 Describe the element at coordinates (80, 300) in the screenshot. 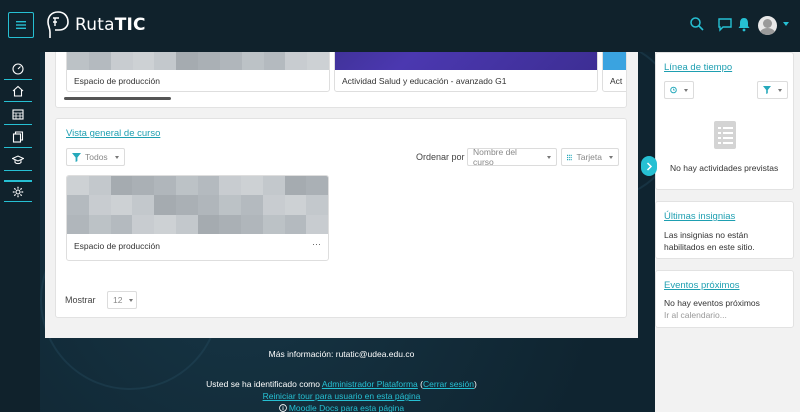

I see `show-label: Mostrar` at that location.